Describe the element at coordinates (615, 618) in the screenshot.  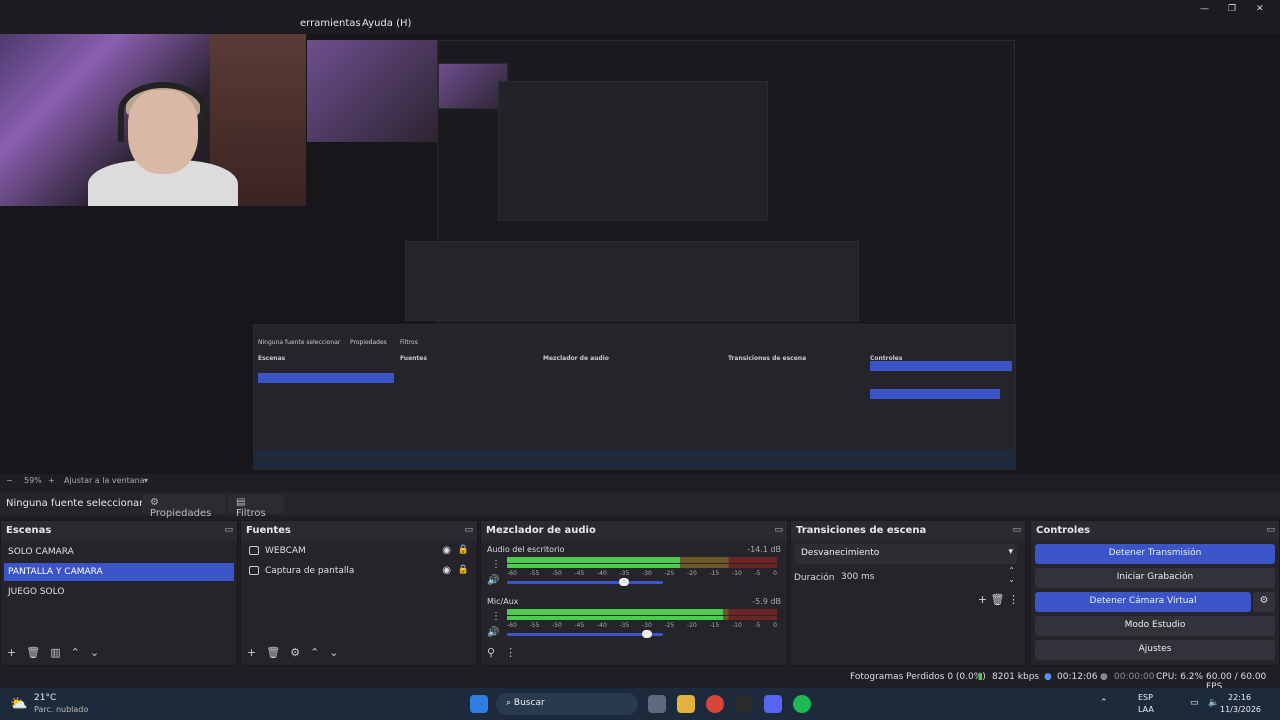
I see `level-fill` at that location.